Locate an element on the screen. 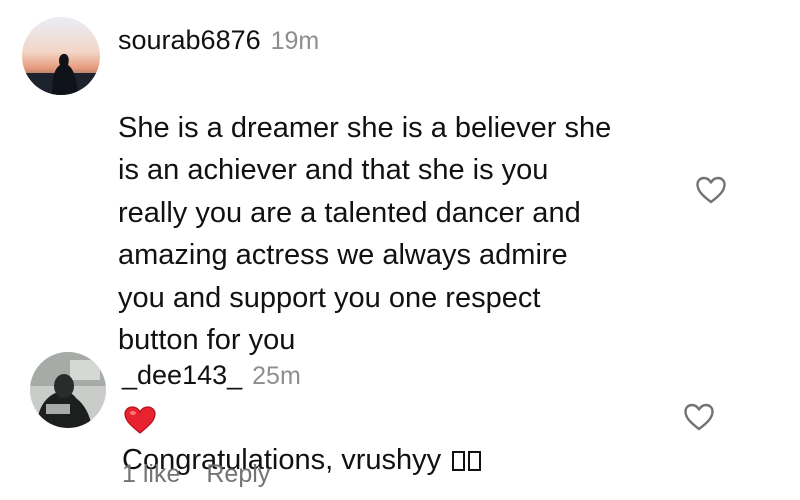 The width and height of the screenshot is (800, 500). comment-meta: 1 like Reply is located at coordinates (209, 474).